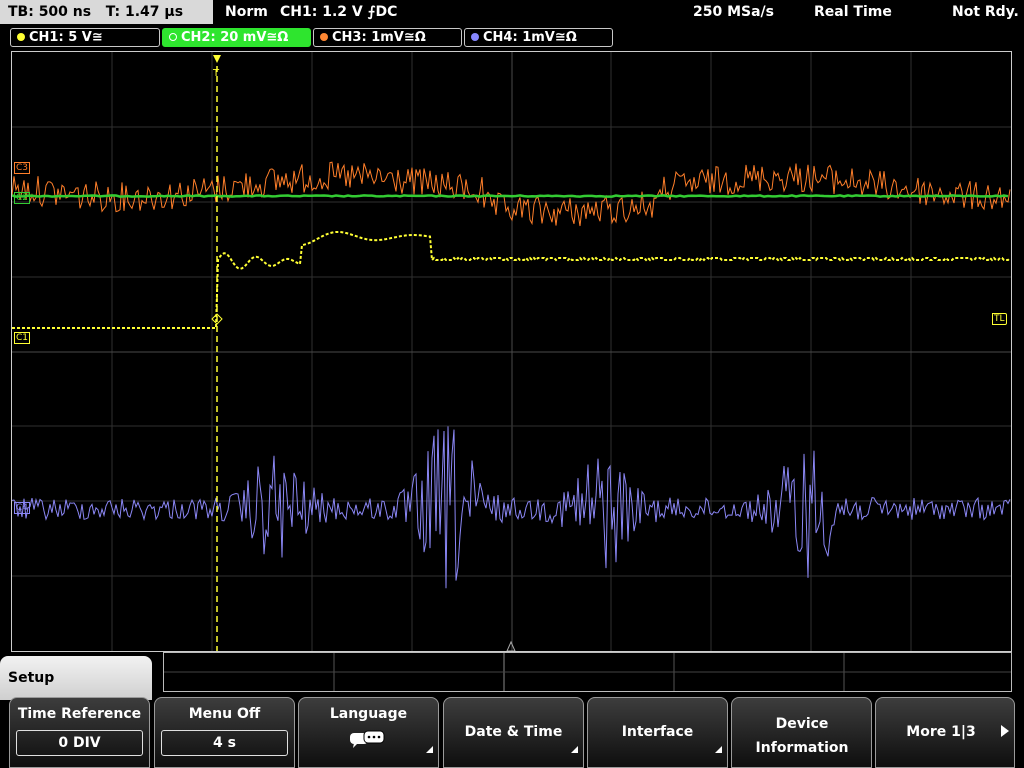 This screenshot has height=768, width=1024. Describe the element at coordinates (475, 36) in the screenshot. I see `ch4-color-dot` at that location.